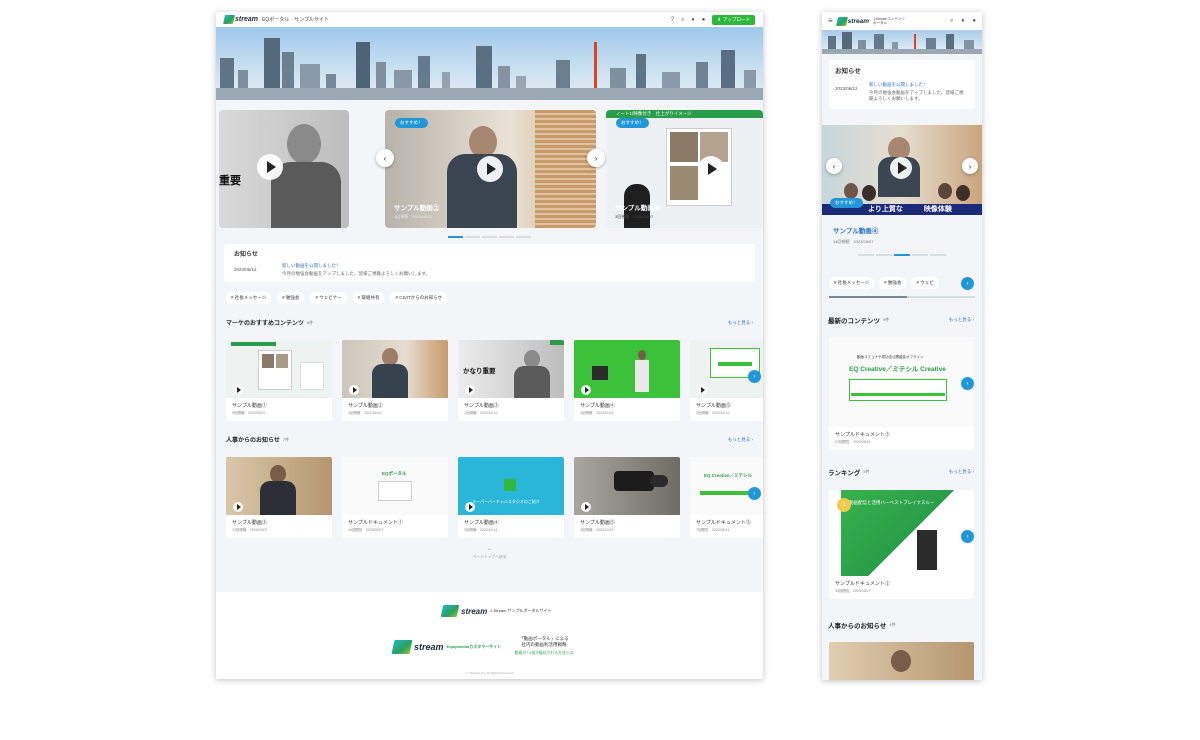 This screenshot has width=1200, height=740. I want to click on tag-scrollbar, so click(868, 297).